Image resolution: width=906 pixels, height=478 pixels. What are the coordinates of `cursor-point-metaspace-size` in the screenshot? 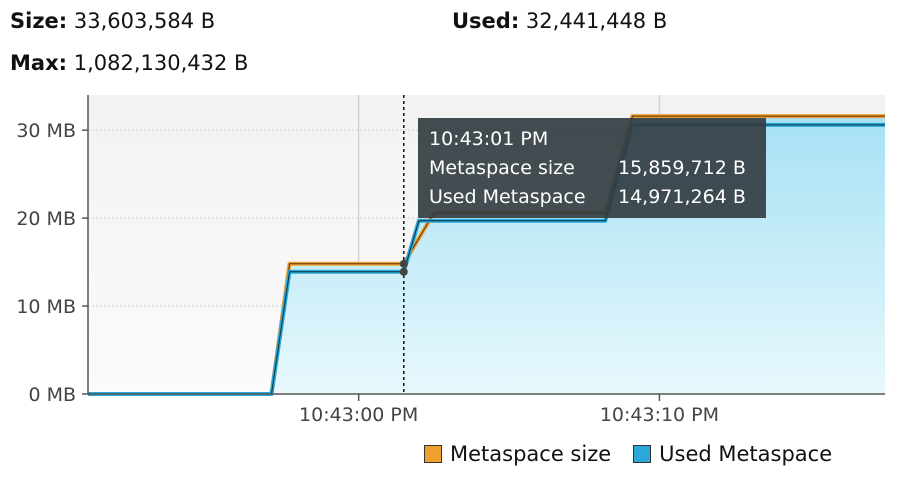 It's located at (403, 263).